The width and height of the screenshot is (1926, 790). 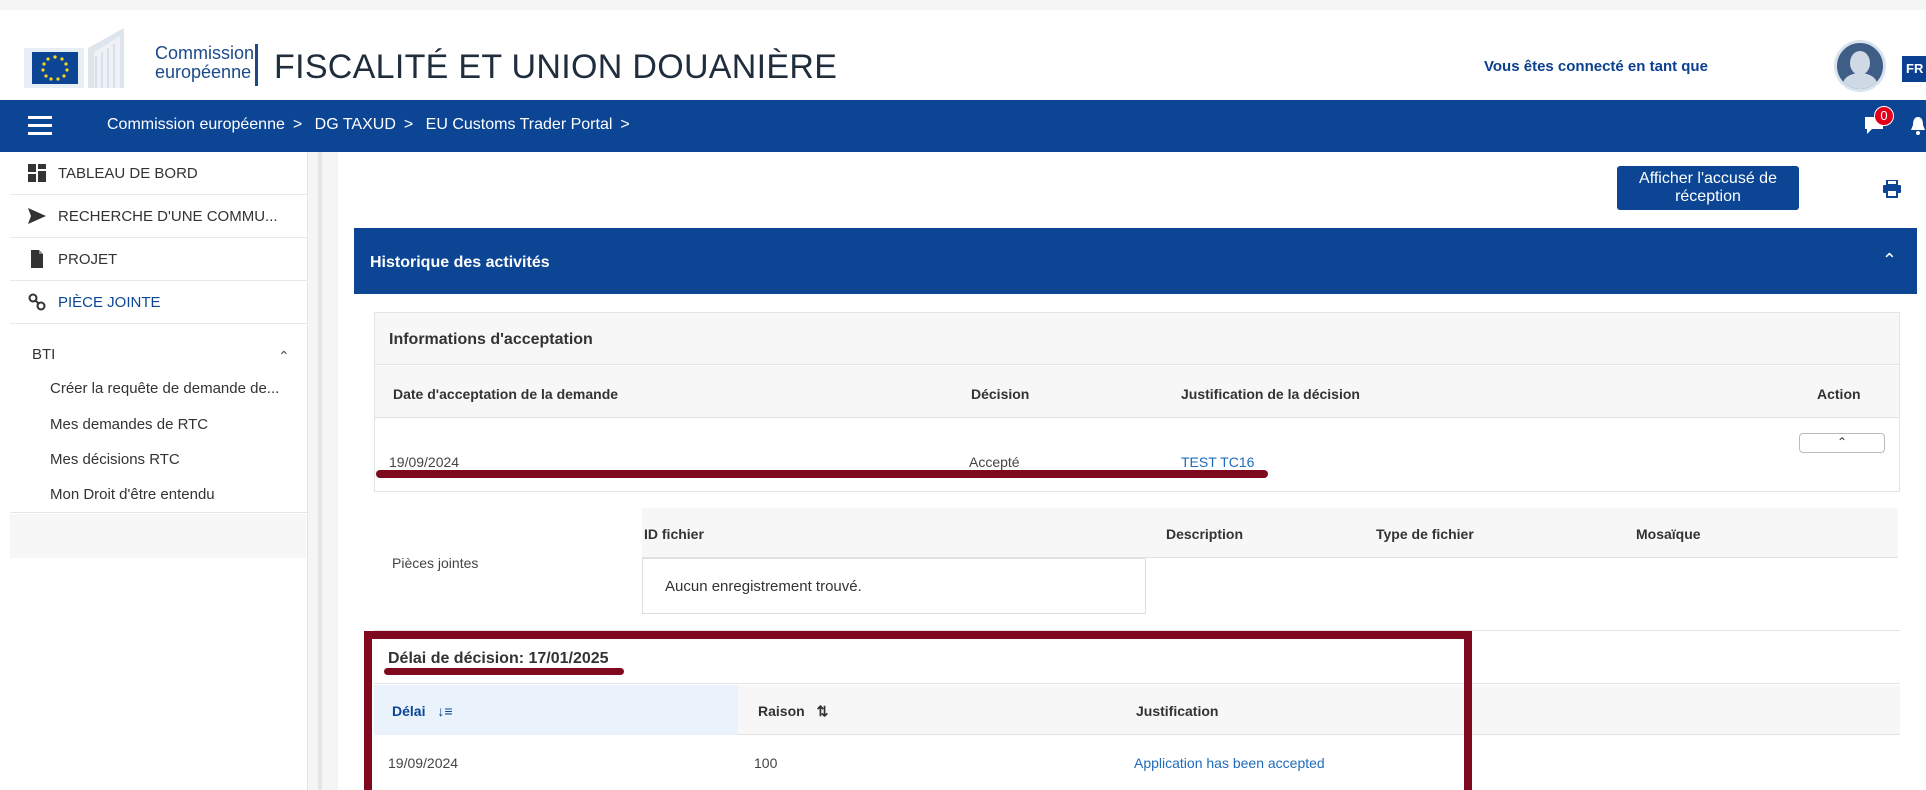 I want to click on sidebar-item-label: TABLEAU DE BORD, so click(x=128, y=173).